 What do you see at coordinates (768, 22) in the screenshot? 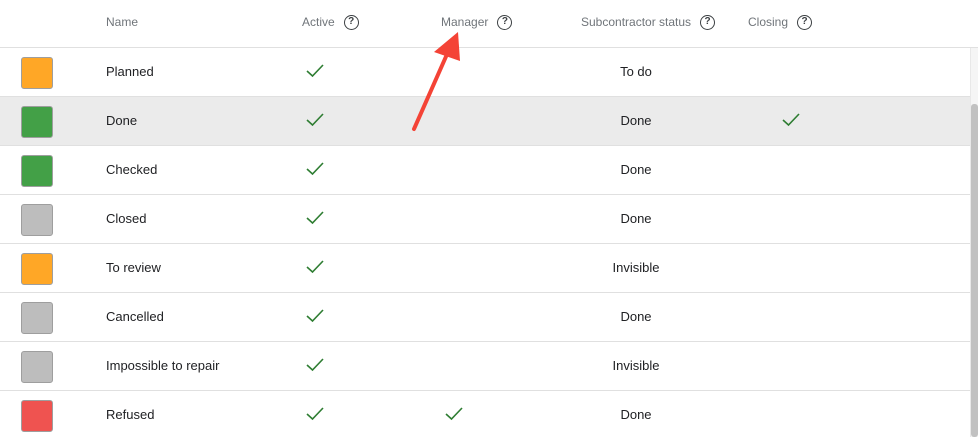
I see `column-label-closing: Closing` at bounding box center [768, 22].